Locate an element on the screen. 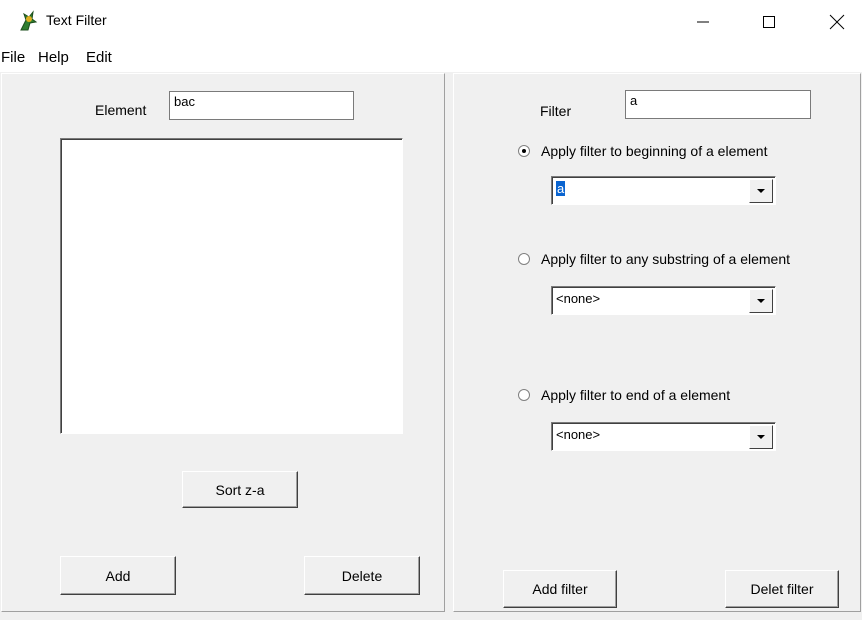  beginning-combo-value: a is located at coordinates (561, 188).